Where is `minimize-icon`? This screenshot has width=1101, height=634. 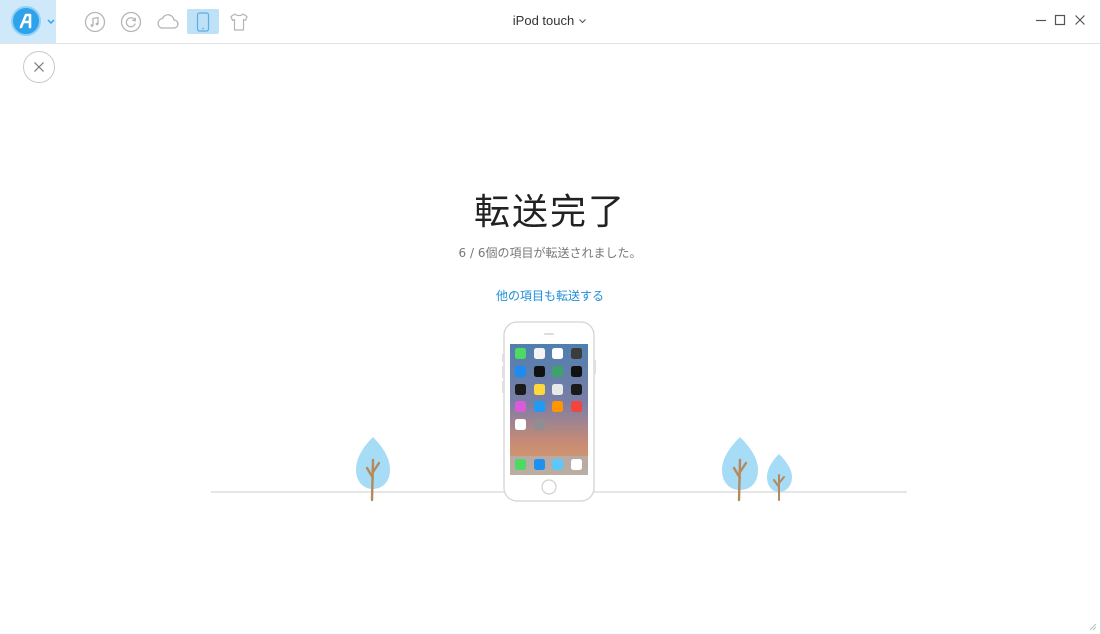 minimize-icon is located at coordinates (1041, 20).